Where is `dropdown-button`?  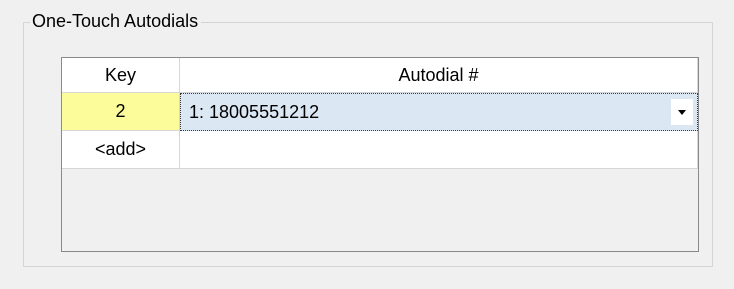 dropdown-button is located at coordinates (682, 112).